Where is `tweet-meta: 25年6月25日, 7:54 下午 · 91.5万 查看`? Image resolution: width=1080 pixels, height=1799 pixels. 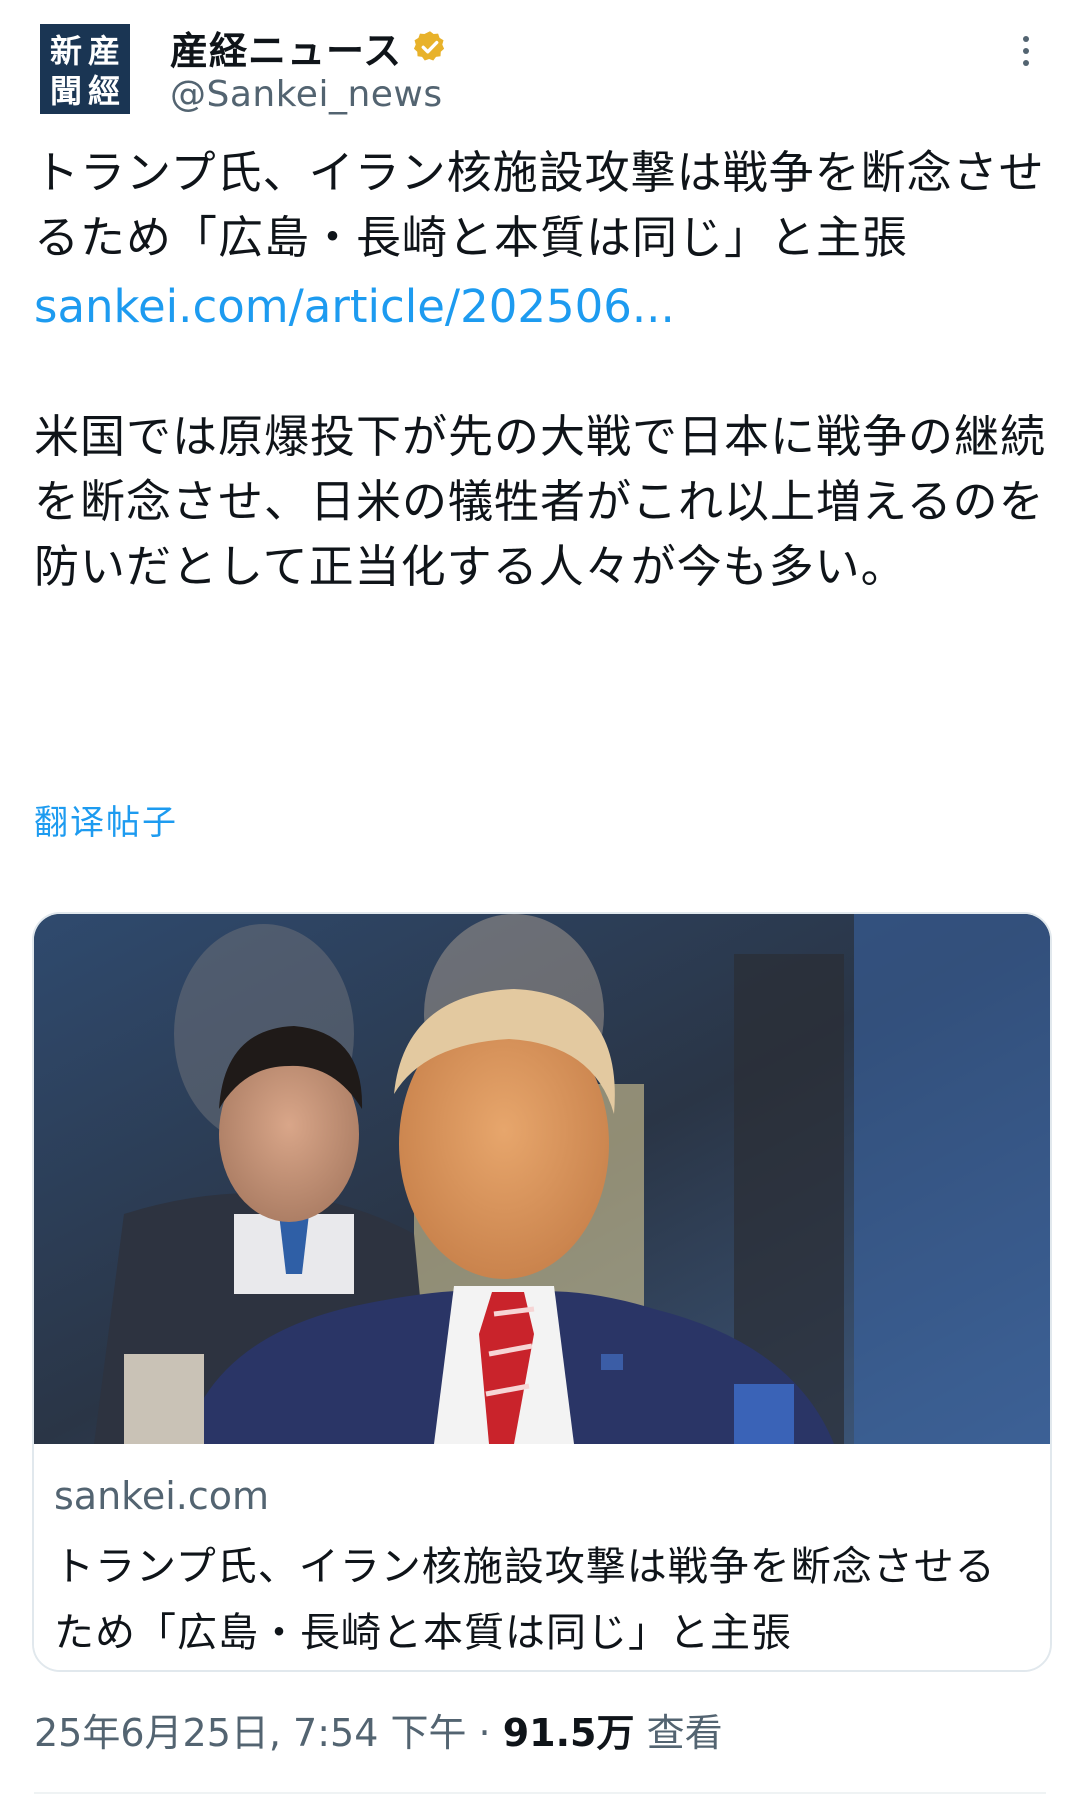 tweet-meta: 25年6月25日, 7:54 下午 · 91.5万 查看 is located at coordinates (378, 1729).